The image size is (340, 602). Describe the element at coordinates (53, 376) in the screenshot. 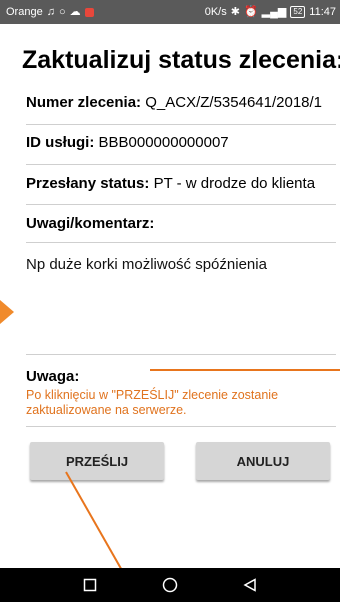

I see `warning-label: Uwaga:` at that location.